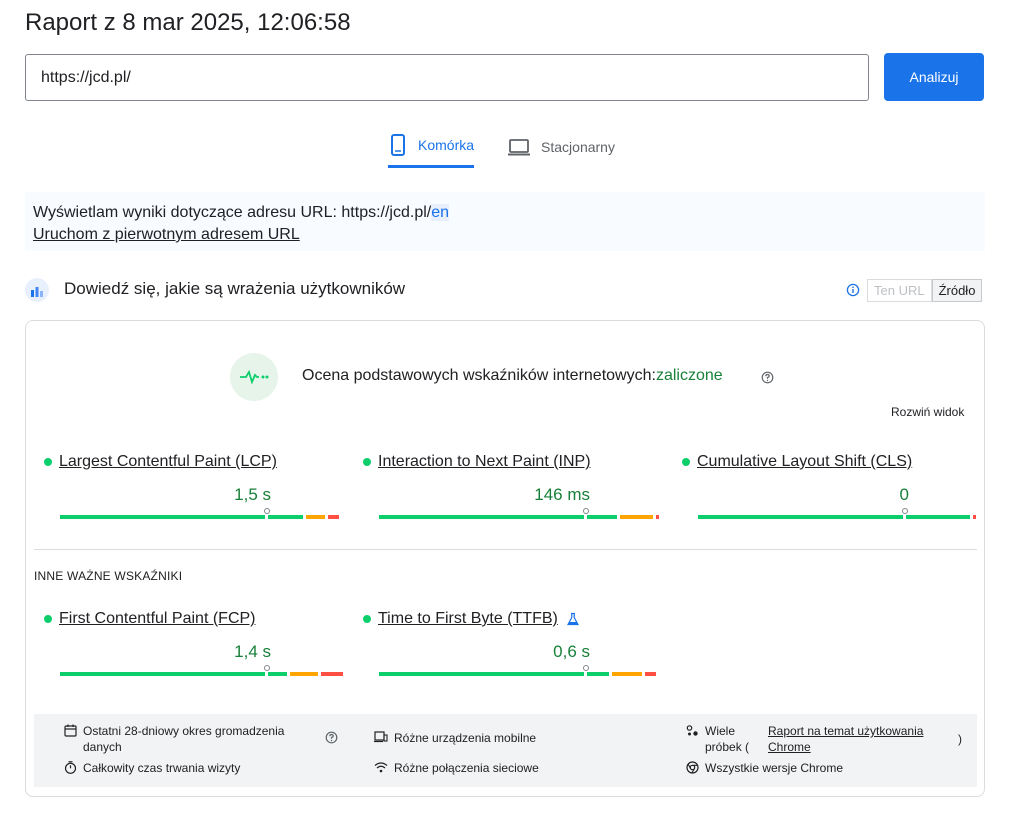 The width and height of the screenshot is (1014, 816). Describe the element at coordinates (162, 768) in the screenshot. I see `visit-duration-text: Całkowity czas trwania wizyty` at that location.